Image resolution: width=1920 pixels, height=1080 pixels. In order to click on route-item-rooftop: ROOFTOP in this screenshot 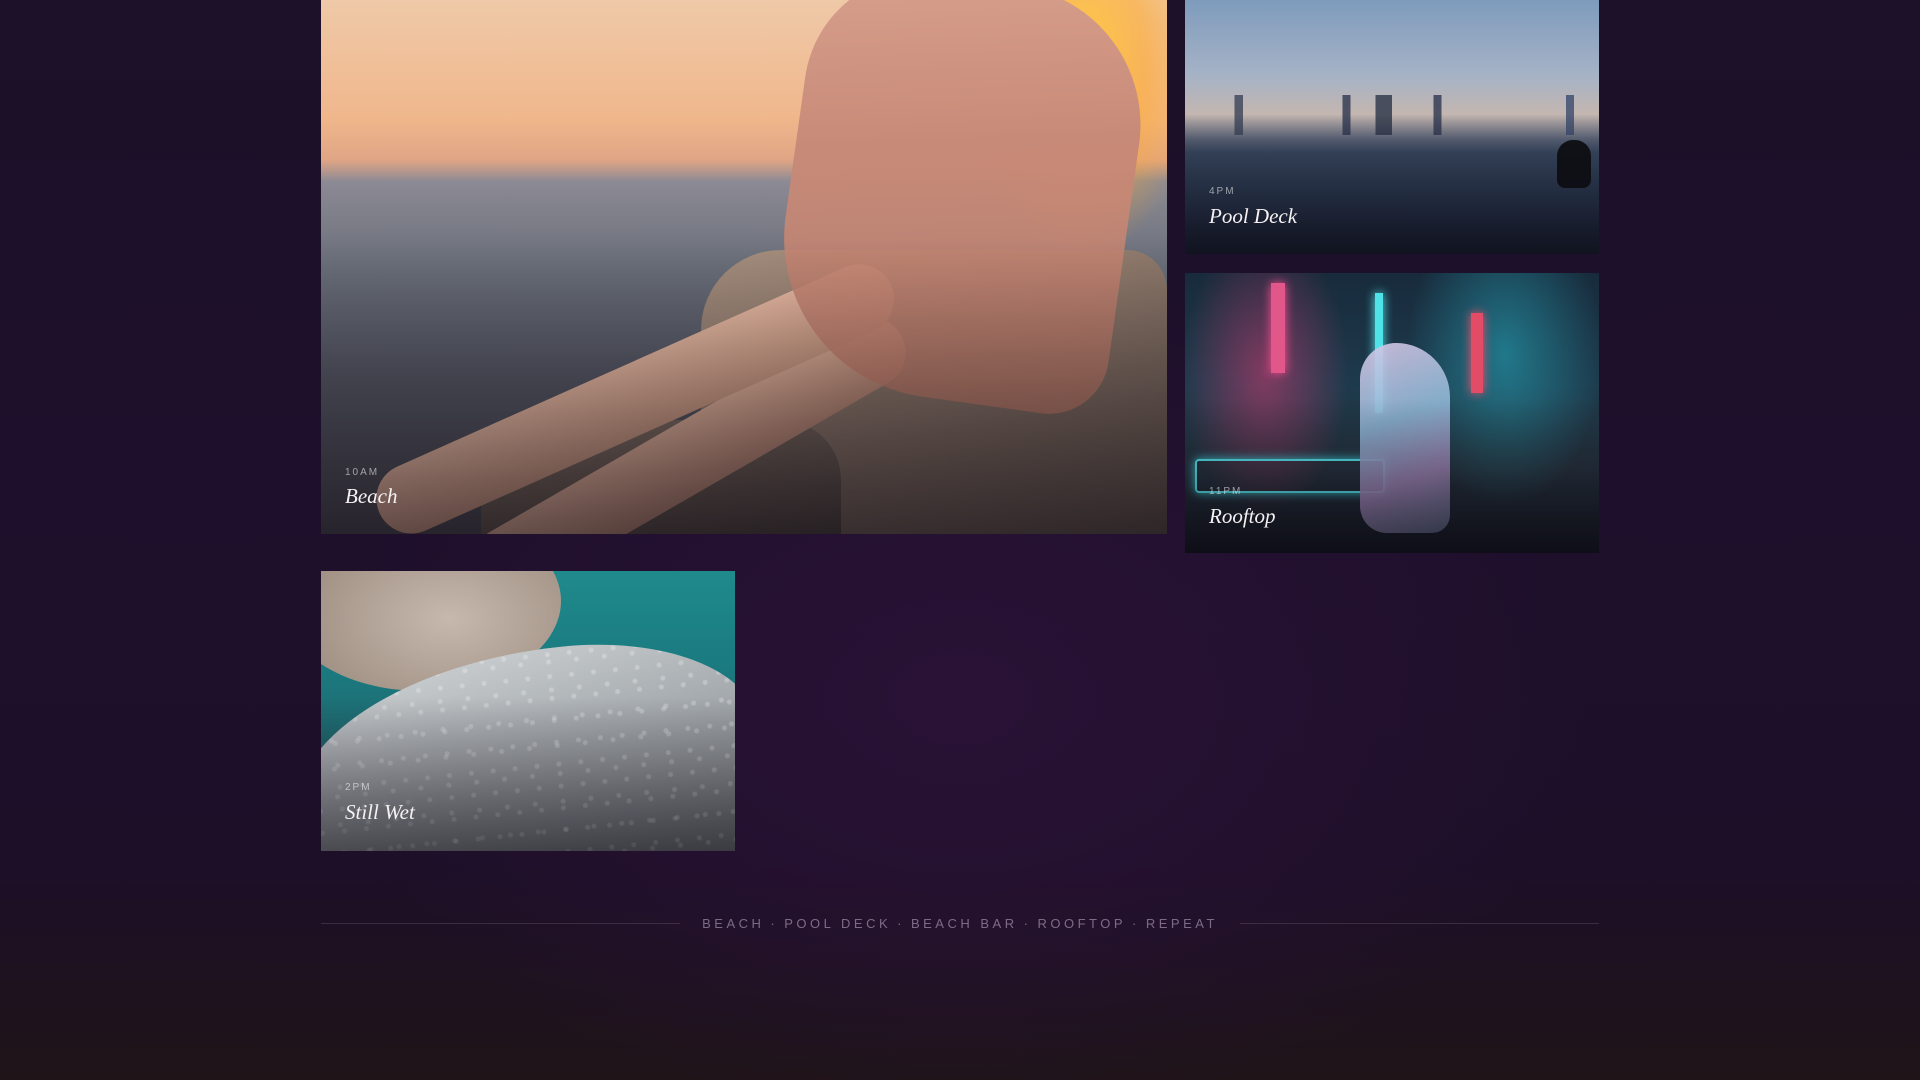, I will do `click(1081, 923)`.